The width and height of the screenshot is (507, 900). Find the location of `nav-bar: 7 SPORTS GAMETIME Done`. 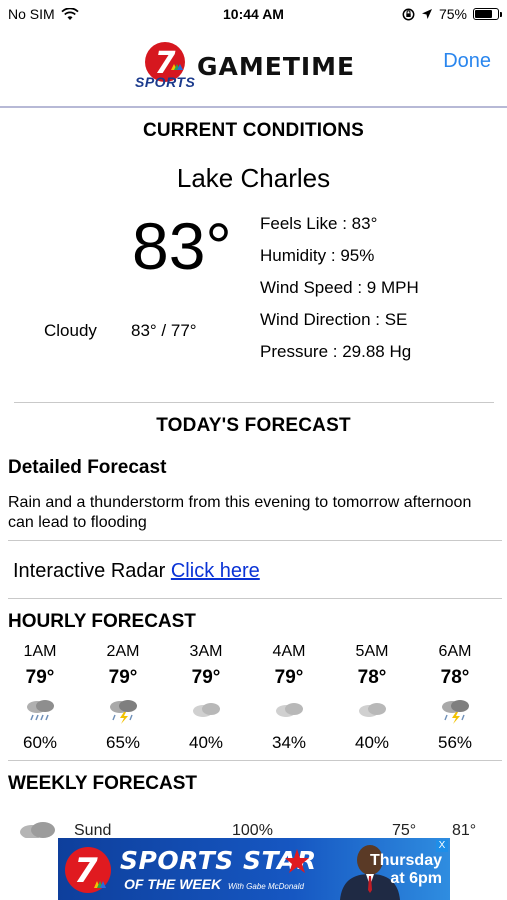

nav-bar: 7 SPORTS GAMETIME Done is located at coordinates (253, 68).